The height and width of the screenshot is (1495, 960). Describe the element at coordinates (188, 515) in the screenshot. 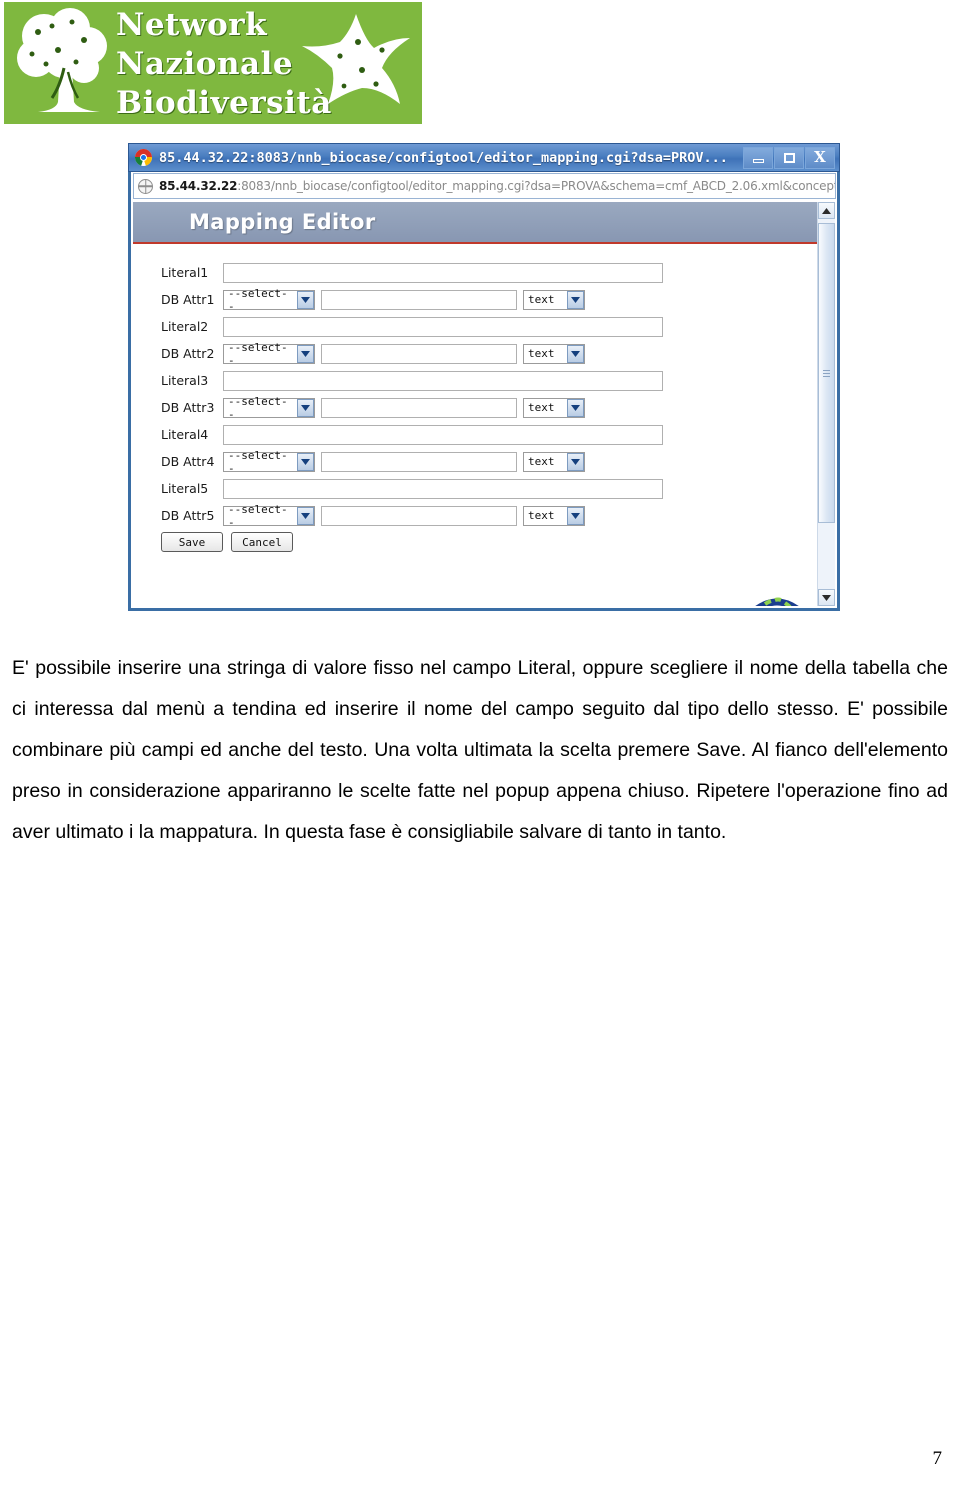

I see `attr-label-5: DB Attr5` at that location.